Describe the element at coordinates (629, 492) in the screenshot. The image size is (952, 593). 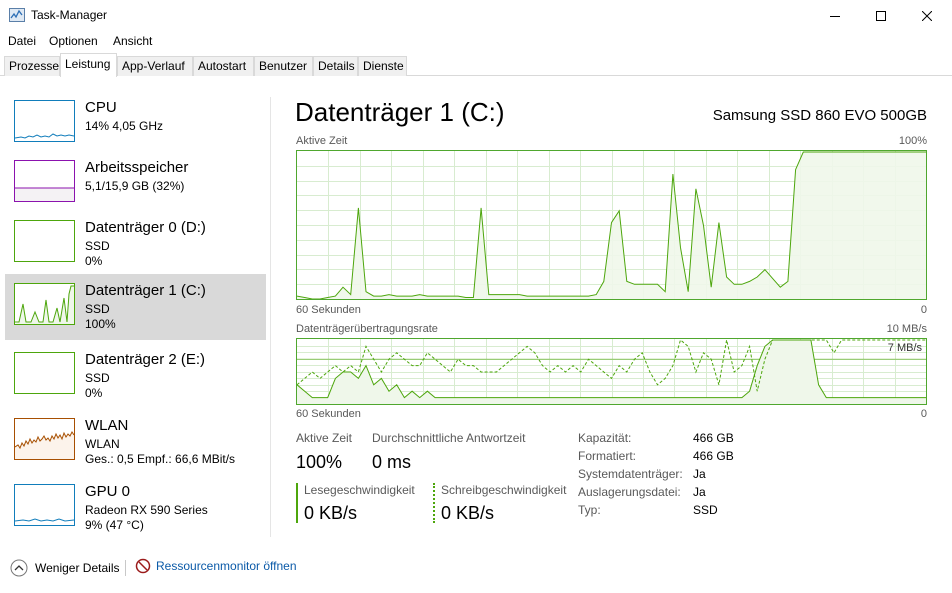
I see `page-file-label: Auslagerungsdatei:` at that location.